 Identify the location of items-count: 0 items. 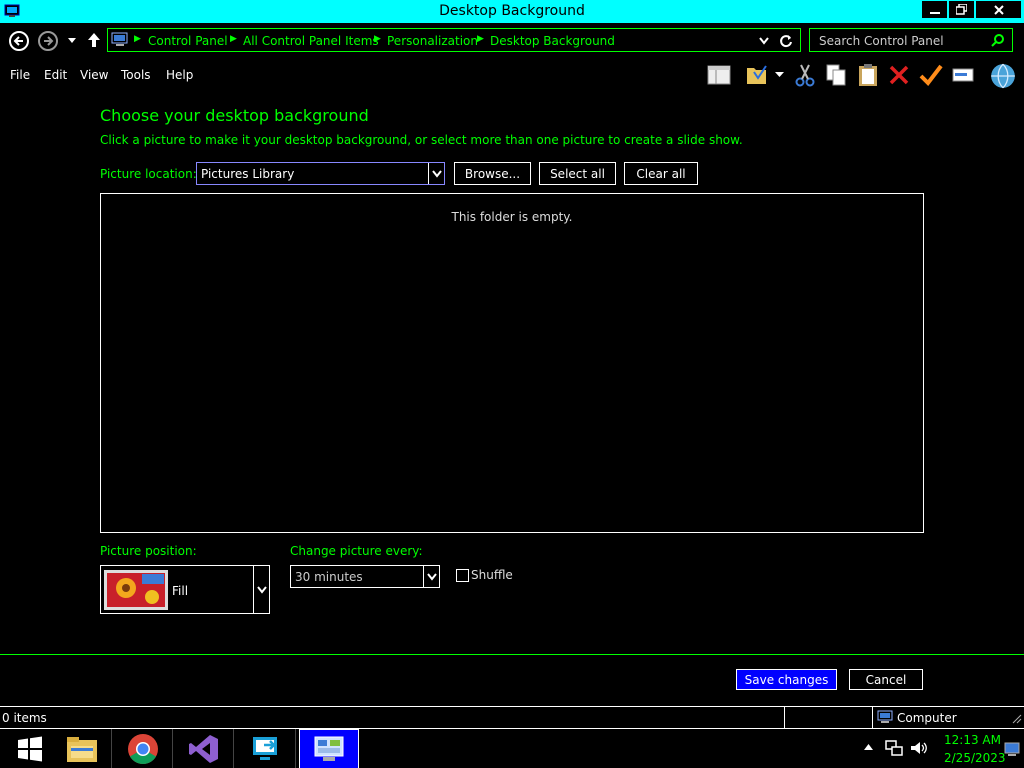
(24, 718).